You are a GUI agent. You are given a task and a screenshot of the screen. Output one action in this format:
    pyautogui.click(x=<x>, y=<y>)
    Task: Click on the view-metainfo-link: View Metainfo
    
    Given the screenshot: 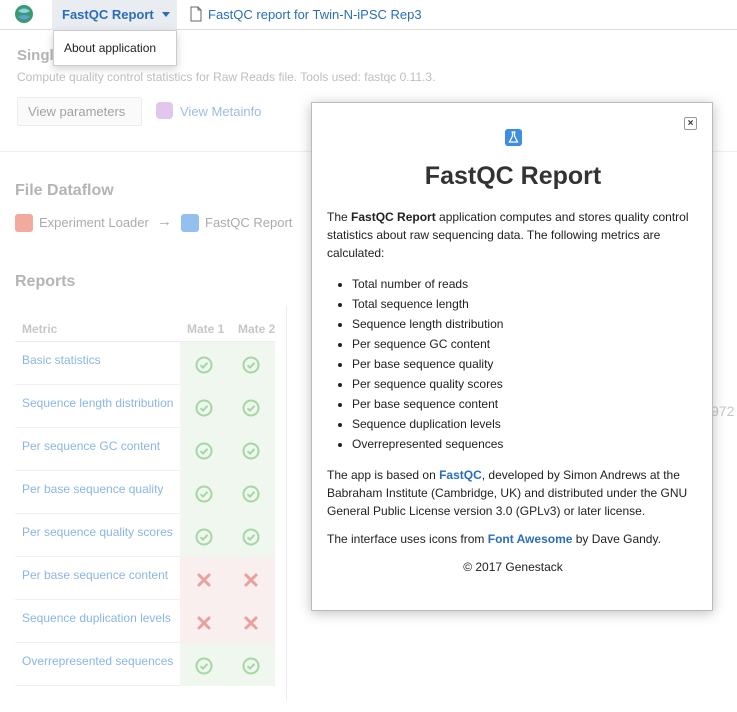 What is the action you would take?
    pyautogui.click(x=220, y=111)
    